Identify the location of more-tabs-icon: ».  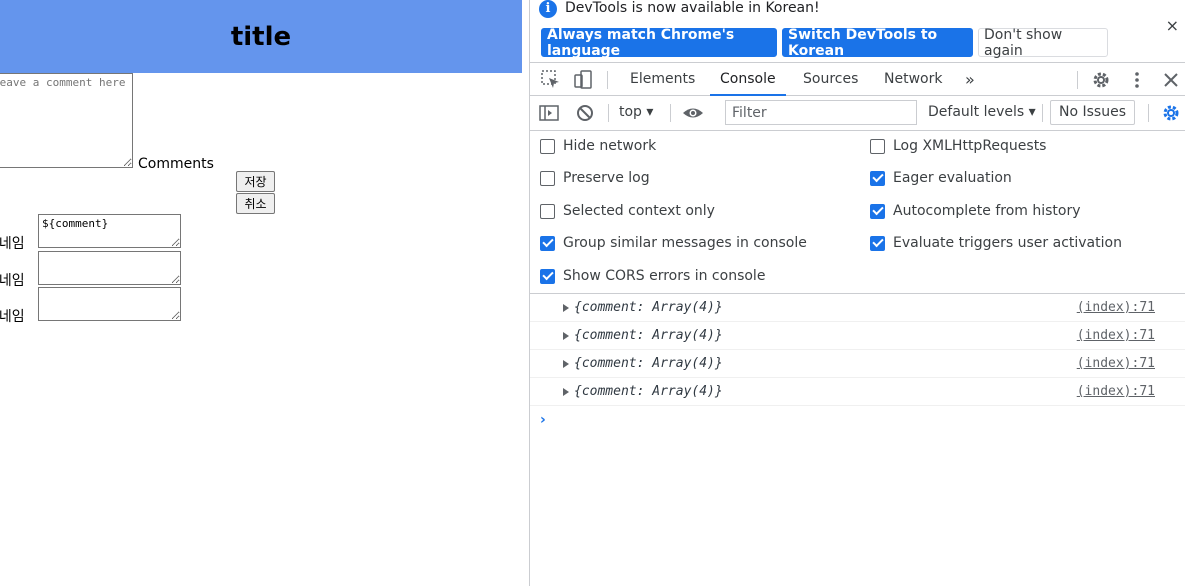
(970, 79).